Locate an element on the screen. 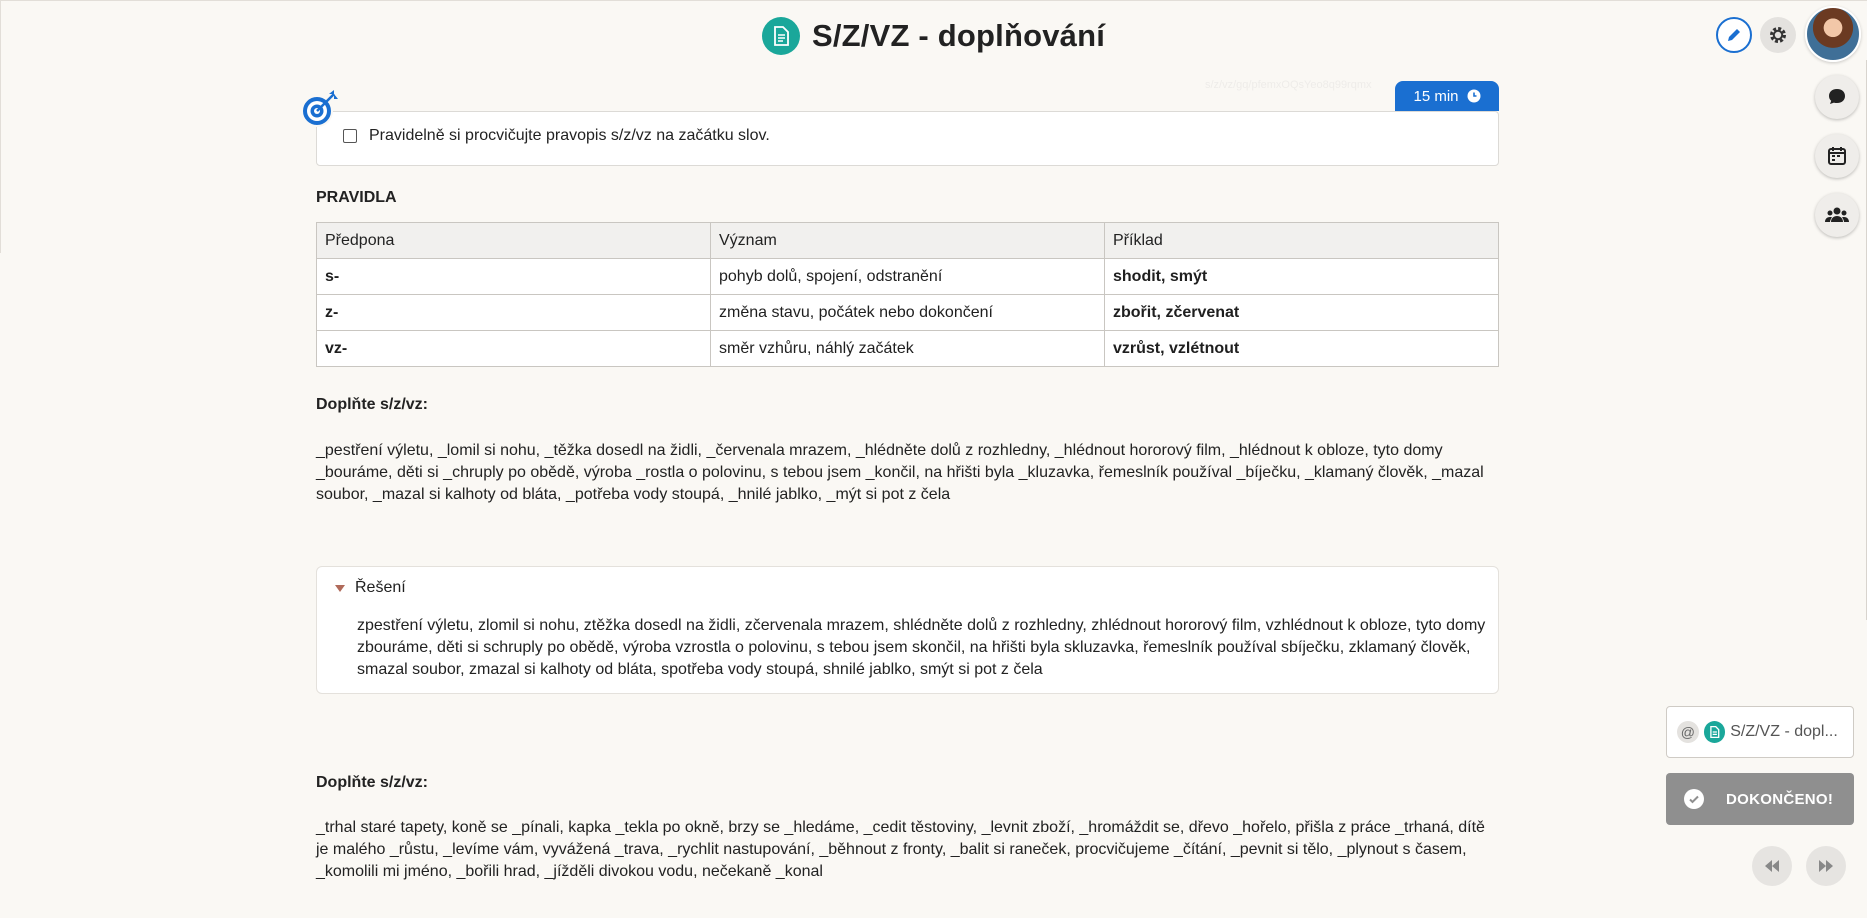 Image resolution: width=1867 pixels, height=918 pixels. group-button is located at coordinates (1837, 215).